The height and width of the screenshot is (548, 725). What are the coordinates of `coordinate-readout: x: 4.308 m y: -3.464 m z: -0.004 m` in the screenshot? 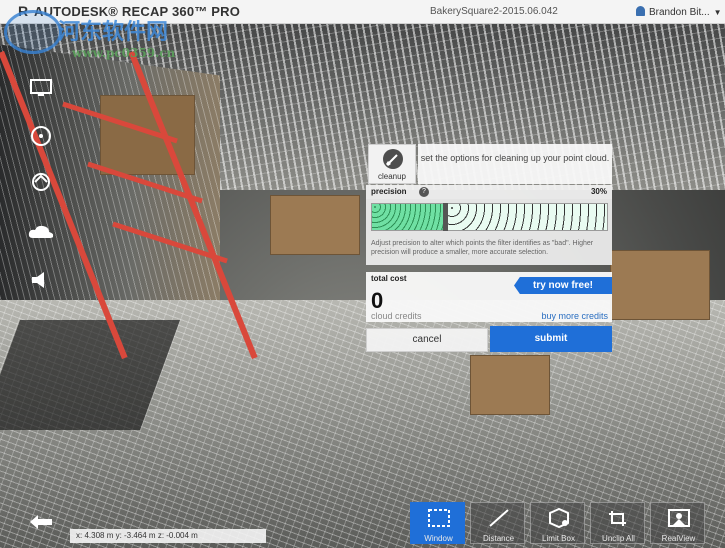 It's located at (168, 536).